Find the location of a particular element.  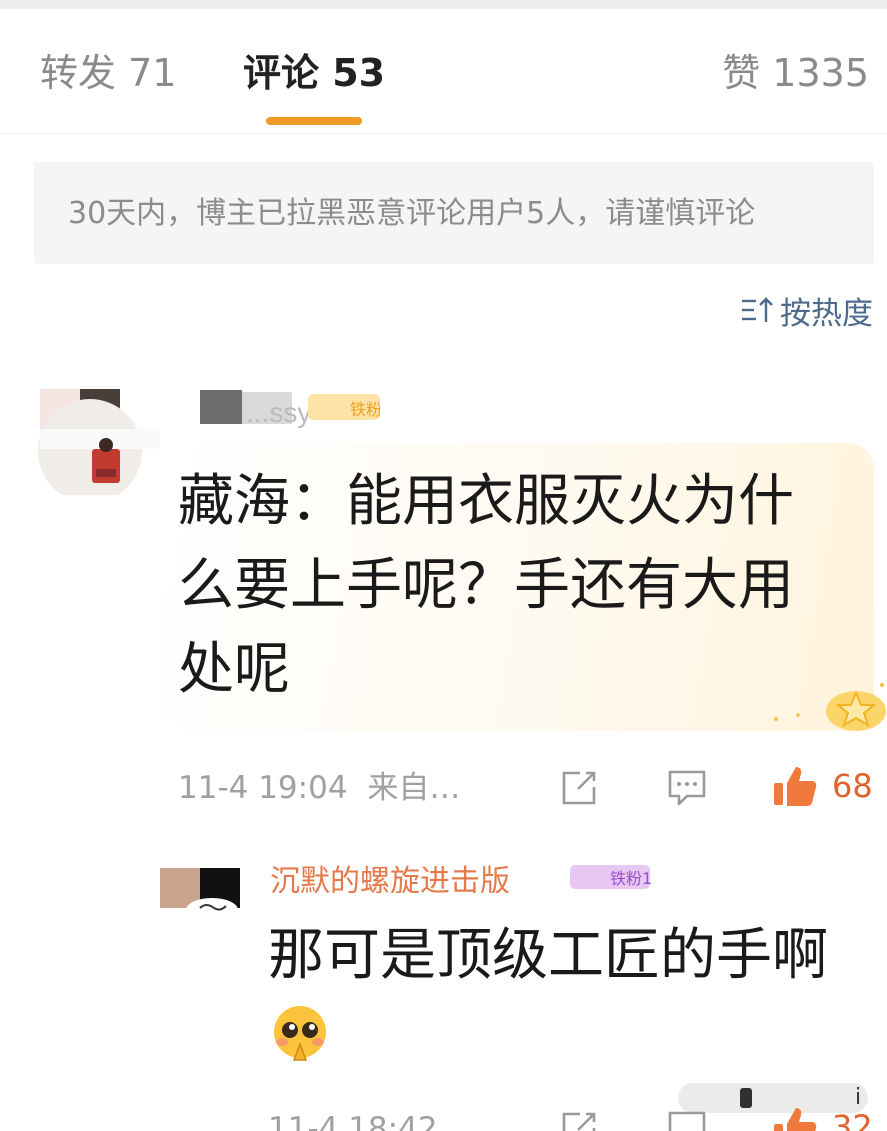

comment-username: ...ssy 铁粉2 is located at coordinates (296, 408).